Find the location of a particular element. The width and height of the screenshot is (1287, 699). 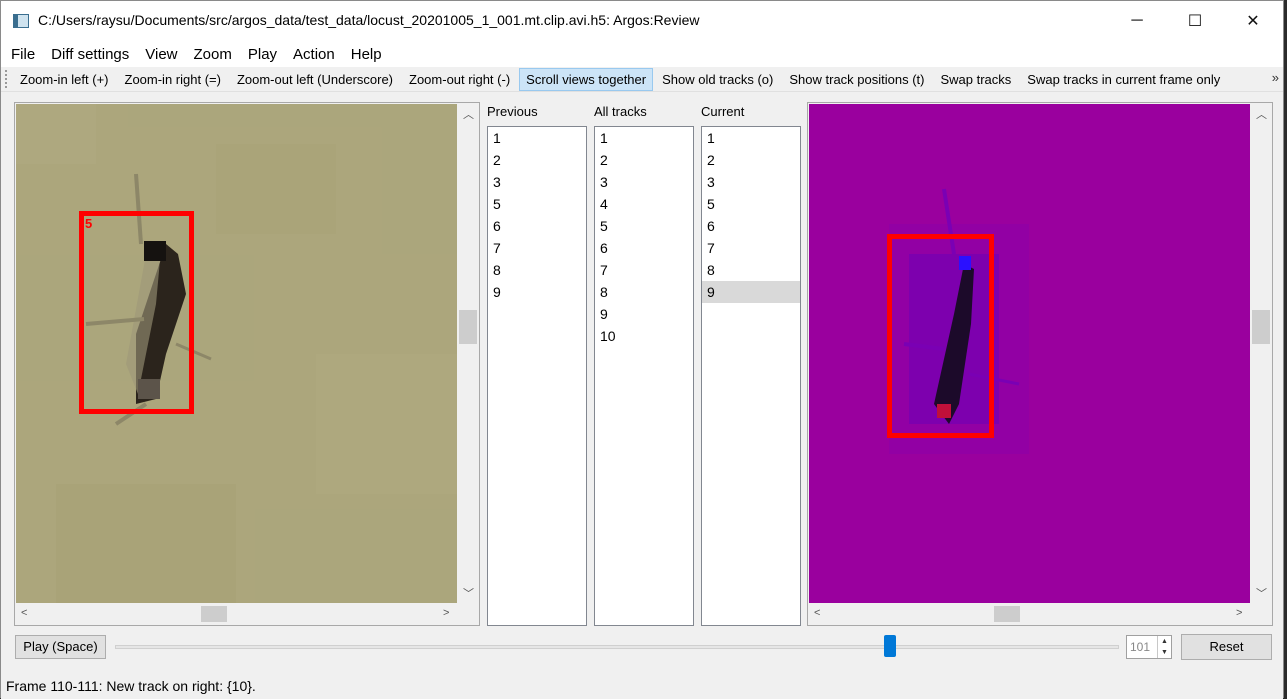

status-text: Frame 110-111: New track on right: {10}. is located at coordinates (131, 686).